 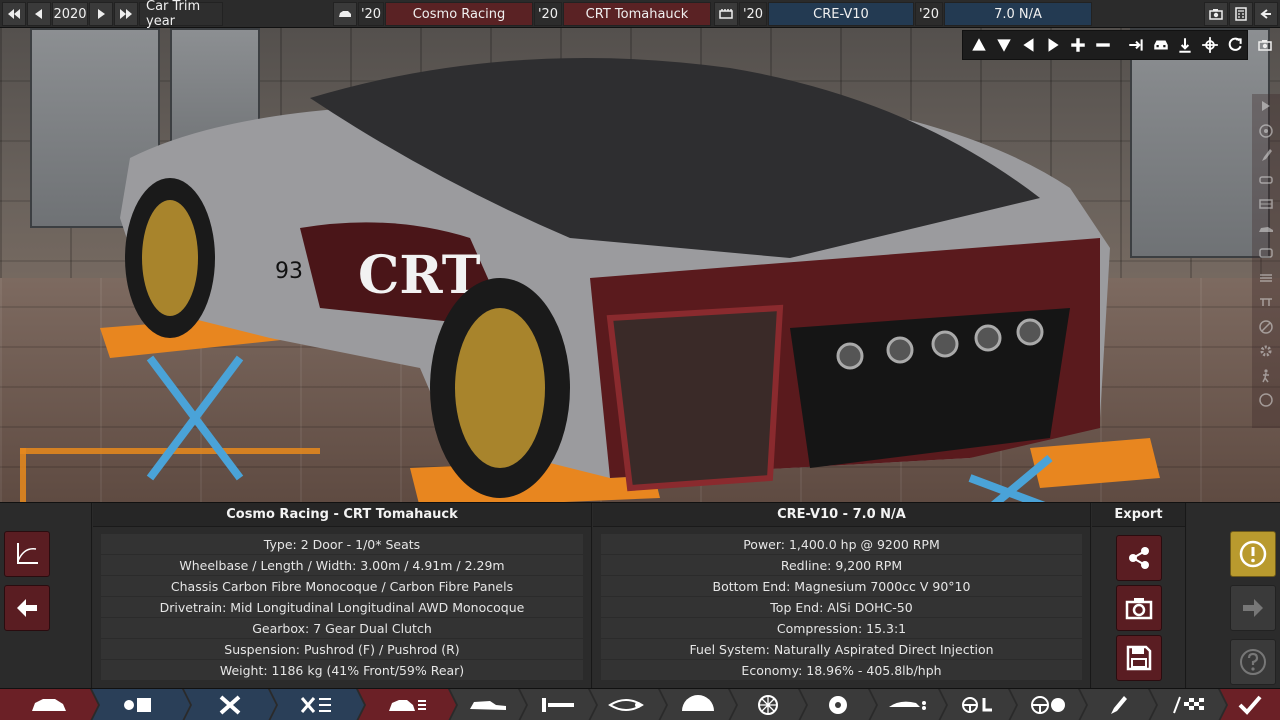 I want to click on nav-visuals, so click(x=1118, y=704).